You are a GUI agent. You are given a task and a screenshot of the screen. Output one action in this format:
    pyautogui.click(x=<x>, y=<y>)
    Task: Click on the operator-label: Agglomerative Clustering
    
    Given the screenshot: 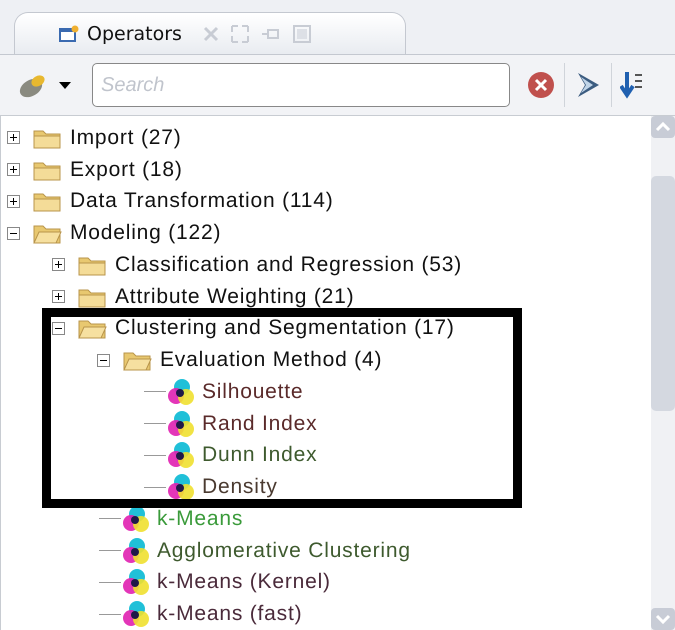 What is the action you would take?
    pyautogui.click(x=284, y=550)
    